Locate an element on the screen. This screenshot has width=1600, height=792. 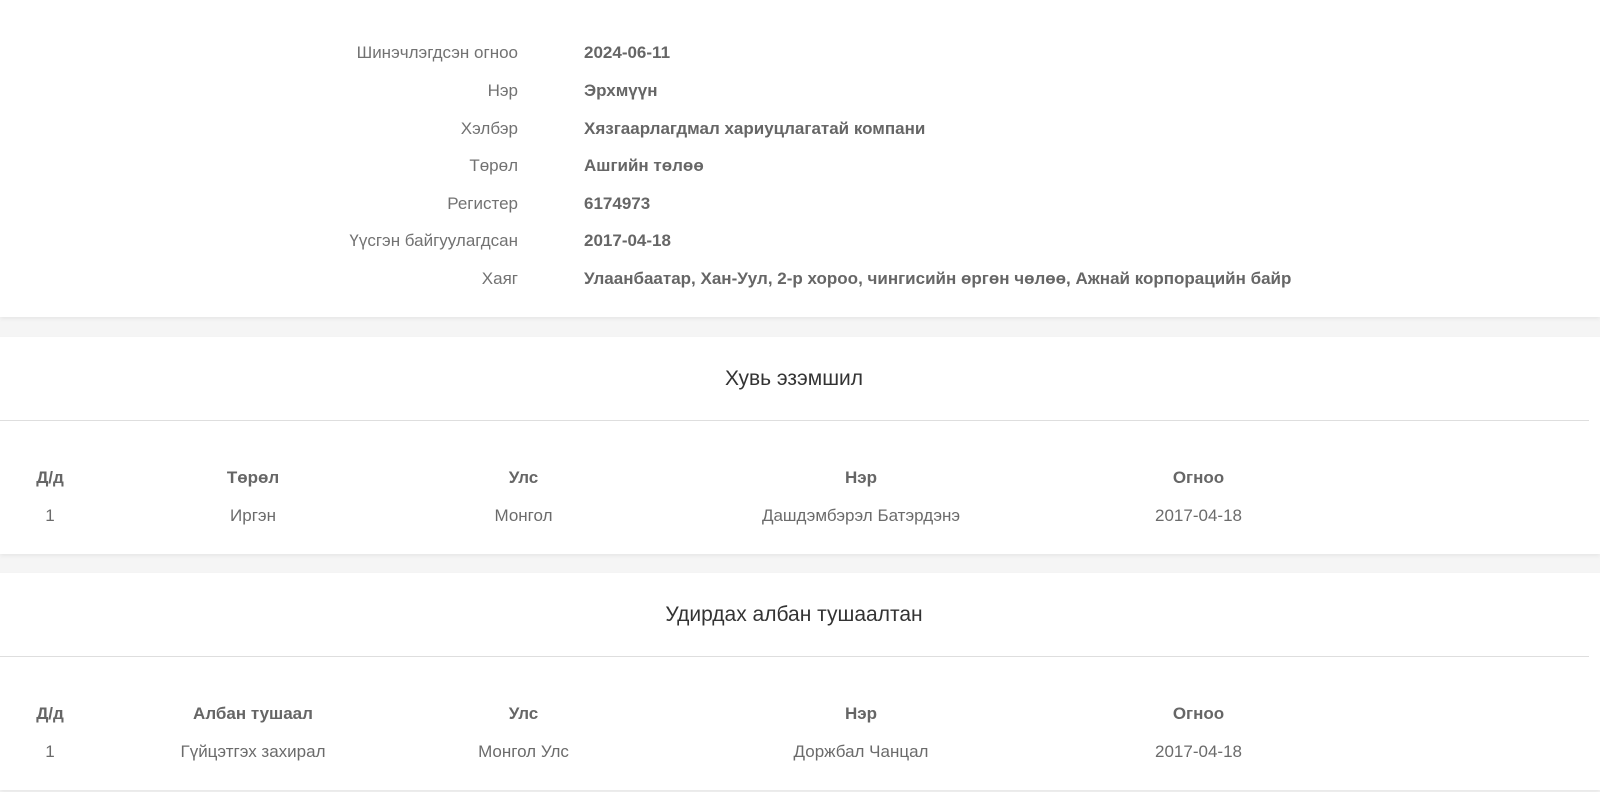
officials-title: Удирдах албан тушаалтан is located at coordinates (794, 614).